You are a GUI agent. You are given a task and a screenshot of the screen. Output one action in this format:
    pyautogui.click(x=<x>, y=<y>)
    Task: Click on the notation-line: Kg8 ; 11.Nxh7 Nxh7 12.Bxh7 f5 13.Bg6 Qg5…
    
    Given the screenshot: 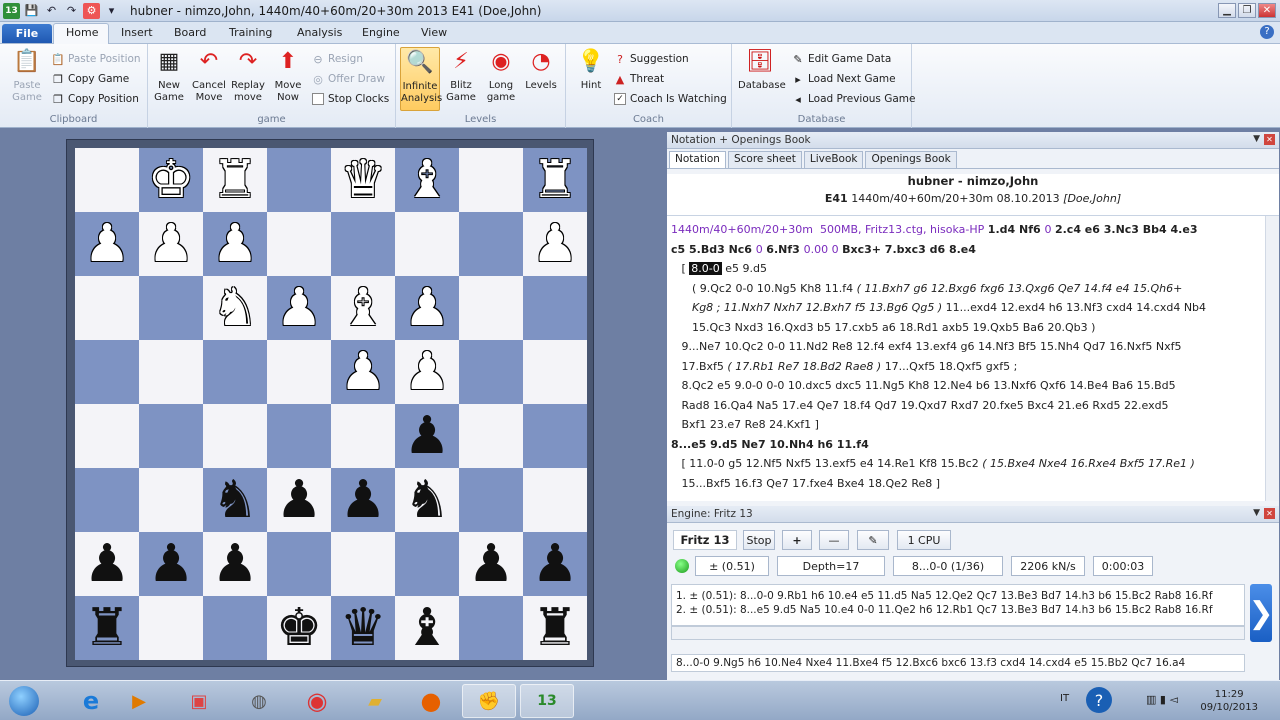 What is the action you would take?
    pyautogui.click(x=966, y=308)
    